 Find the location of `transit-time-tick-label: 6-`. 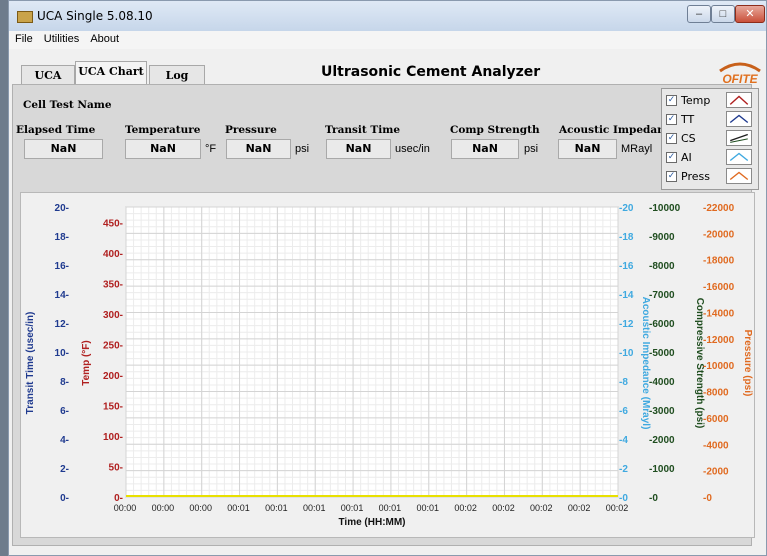

transit-time-tick-label: 6- is located at coordinates (64, 411).